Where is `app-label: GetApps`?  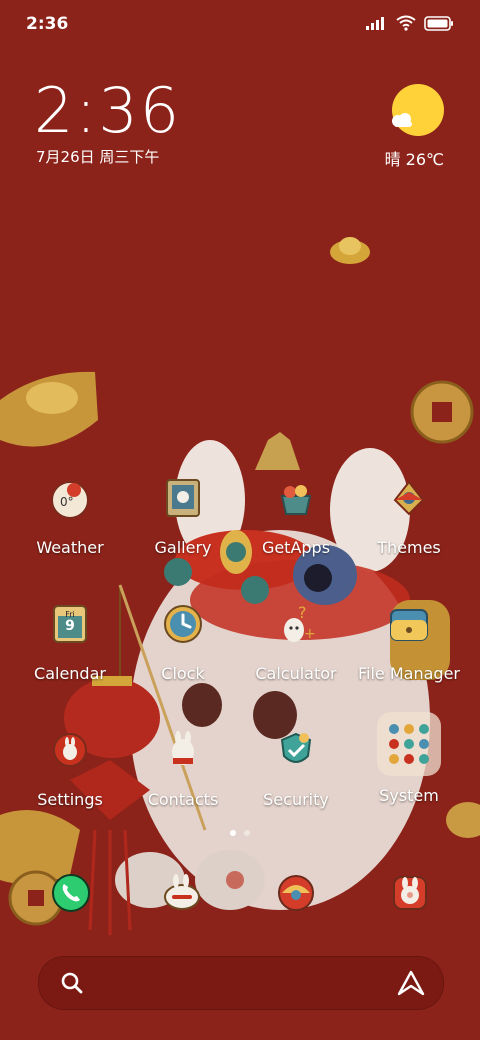
app-label: GetApps is located at coordinates (296, 547).